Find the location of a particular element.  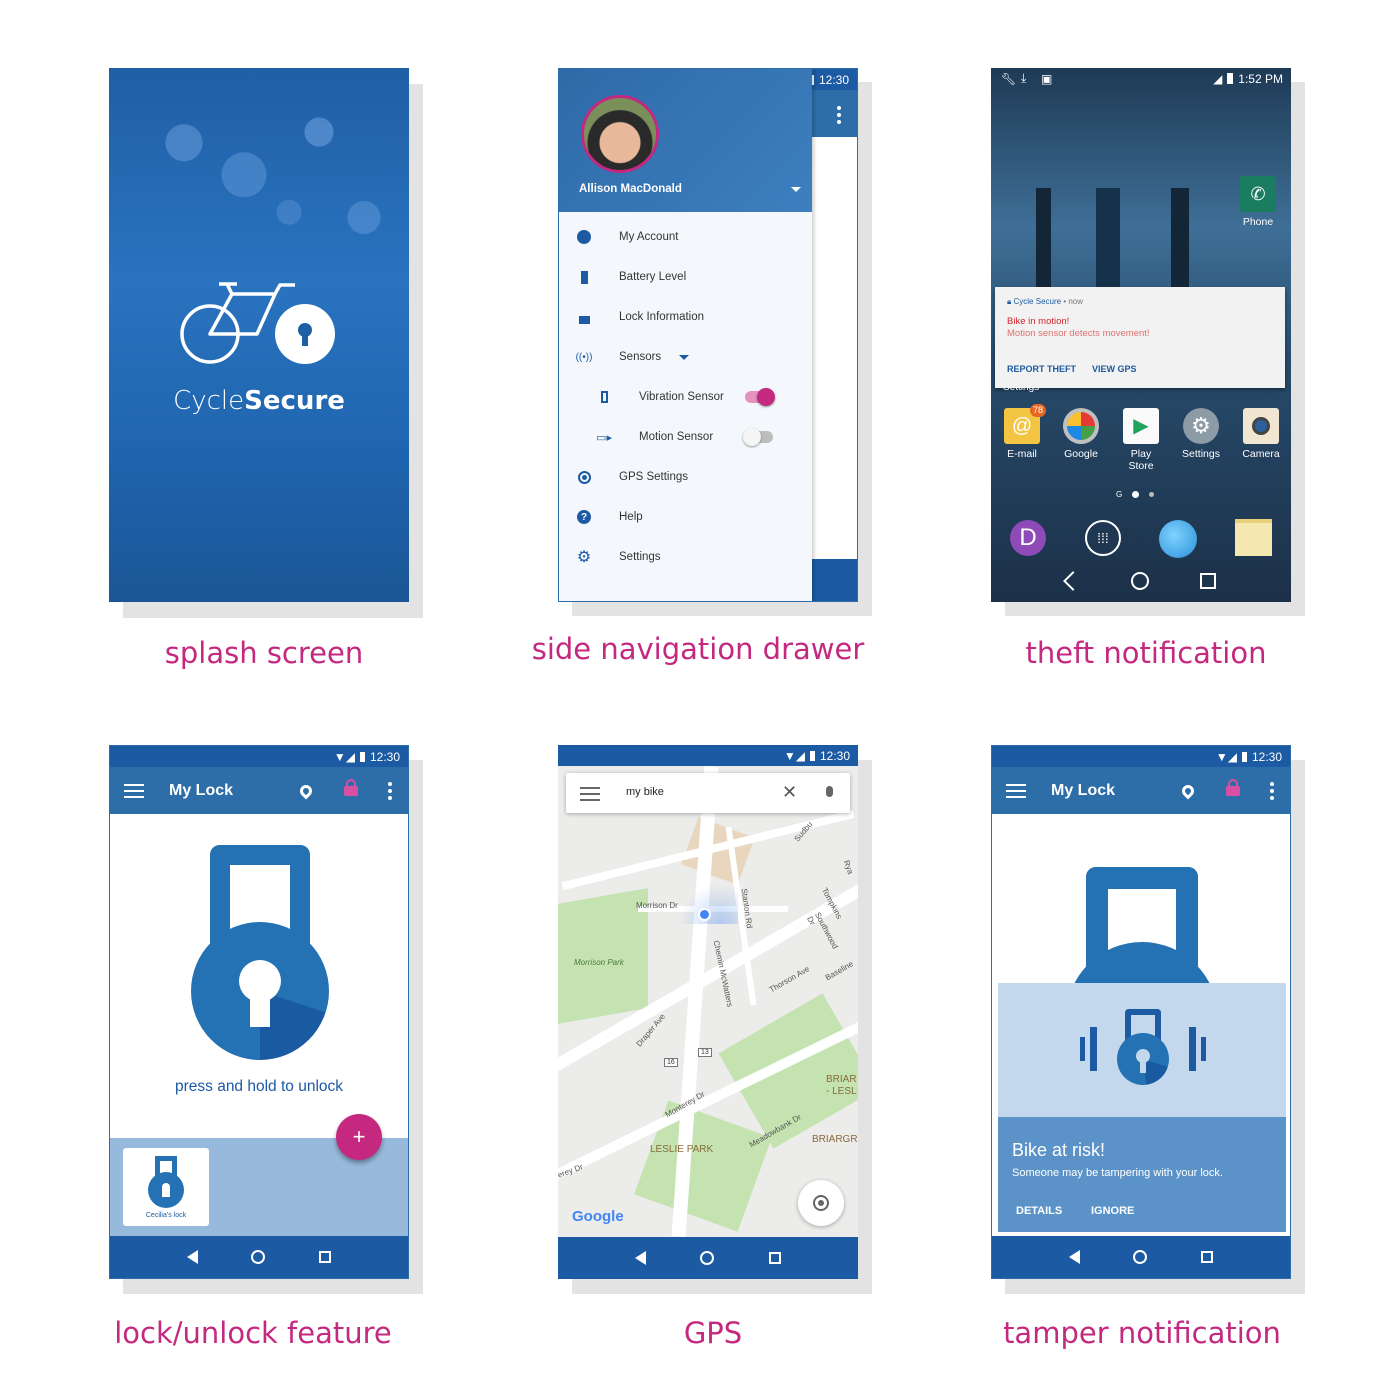

street-label: Rya is located at coordinates (848, 867).